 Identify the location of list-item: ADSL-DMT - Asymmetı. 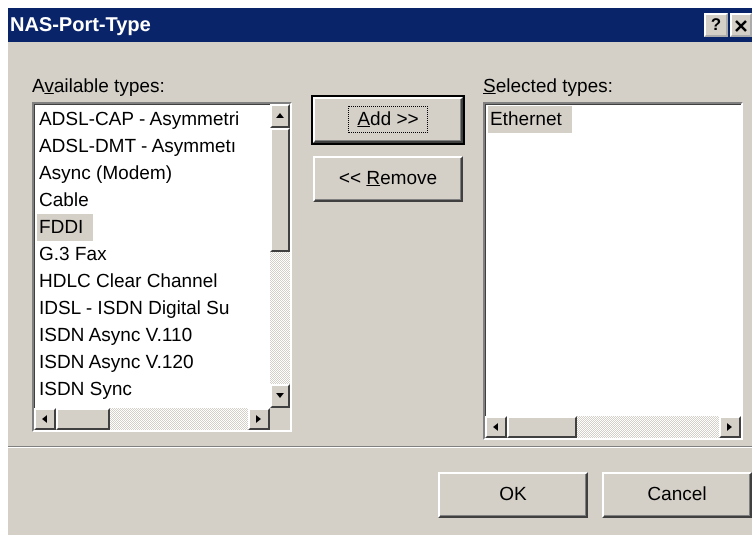
(141, 146).